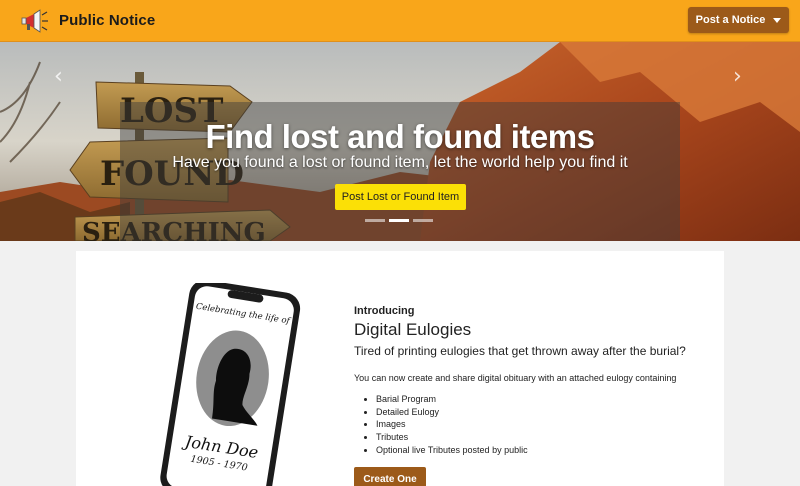 The height and width of the screenshot is (486, 800). I want to click on post-notice-dropdown-button: Post a Notice, so click(738, 20).